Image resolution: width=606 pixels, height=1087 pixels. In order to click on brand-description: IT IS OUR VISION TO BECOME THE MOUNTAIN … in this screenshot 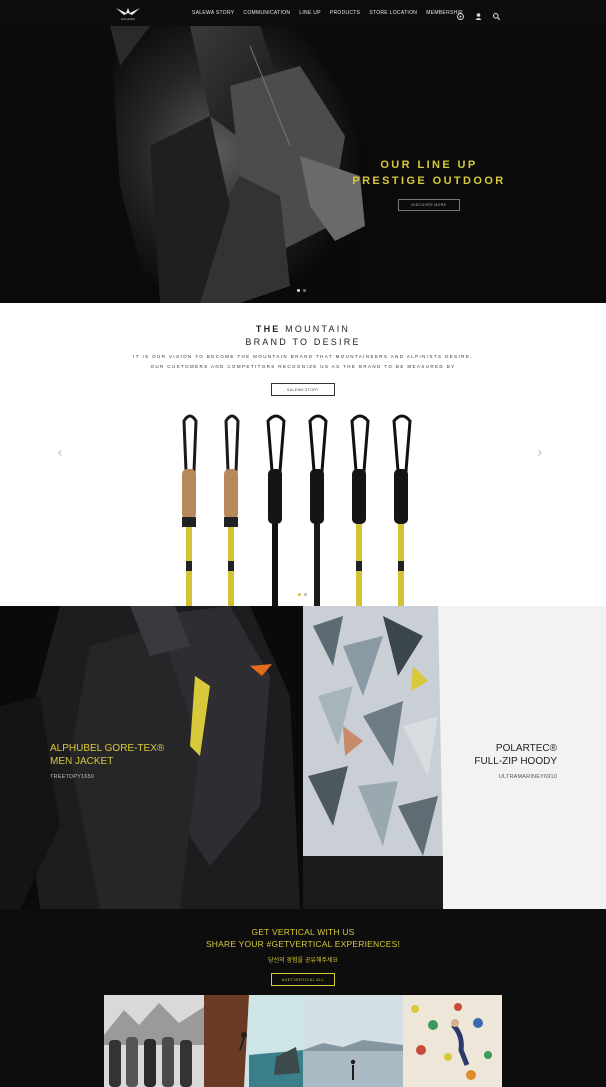, I will do `click(303, 362)`.